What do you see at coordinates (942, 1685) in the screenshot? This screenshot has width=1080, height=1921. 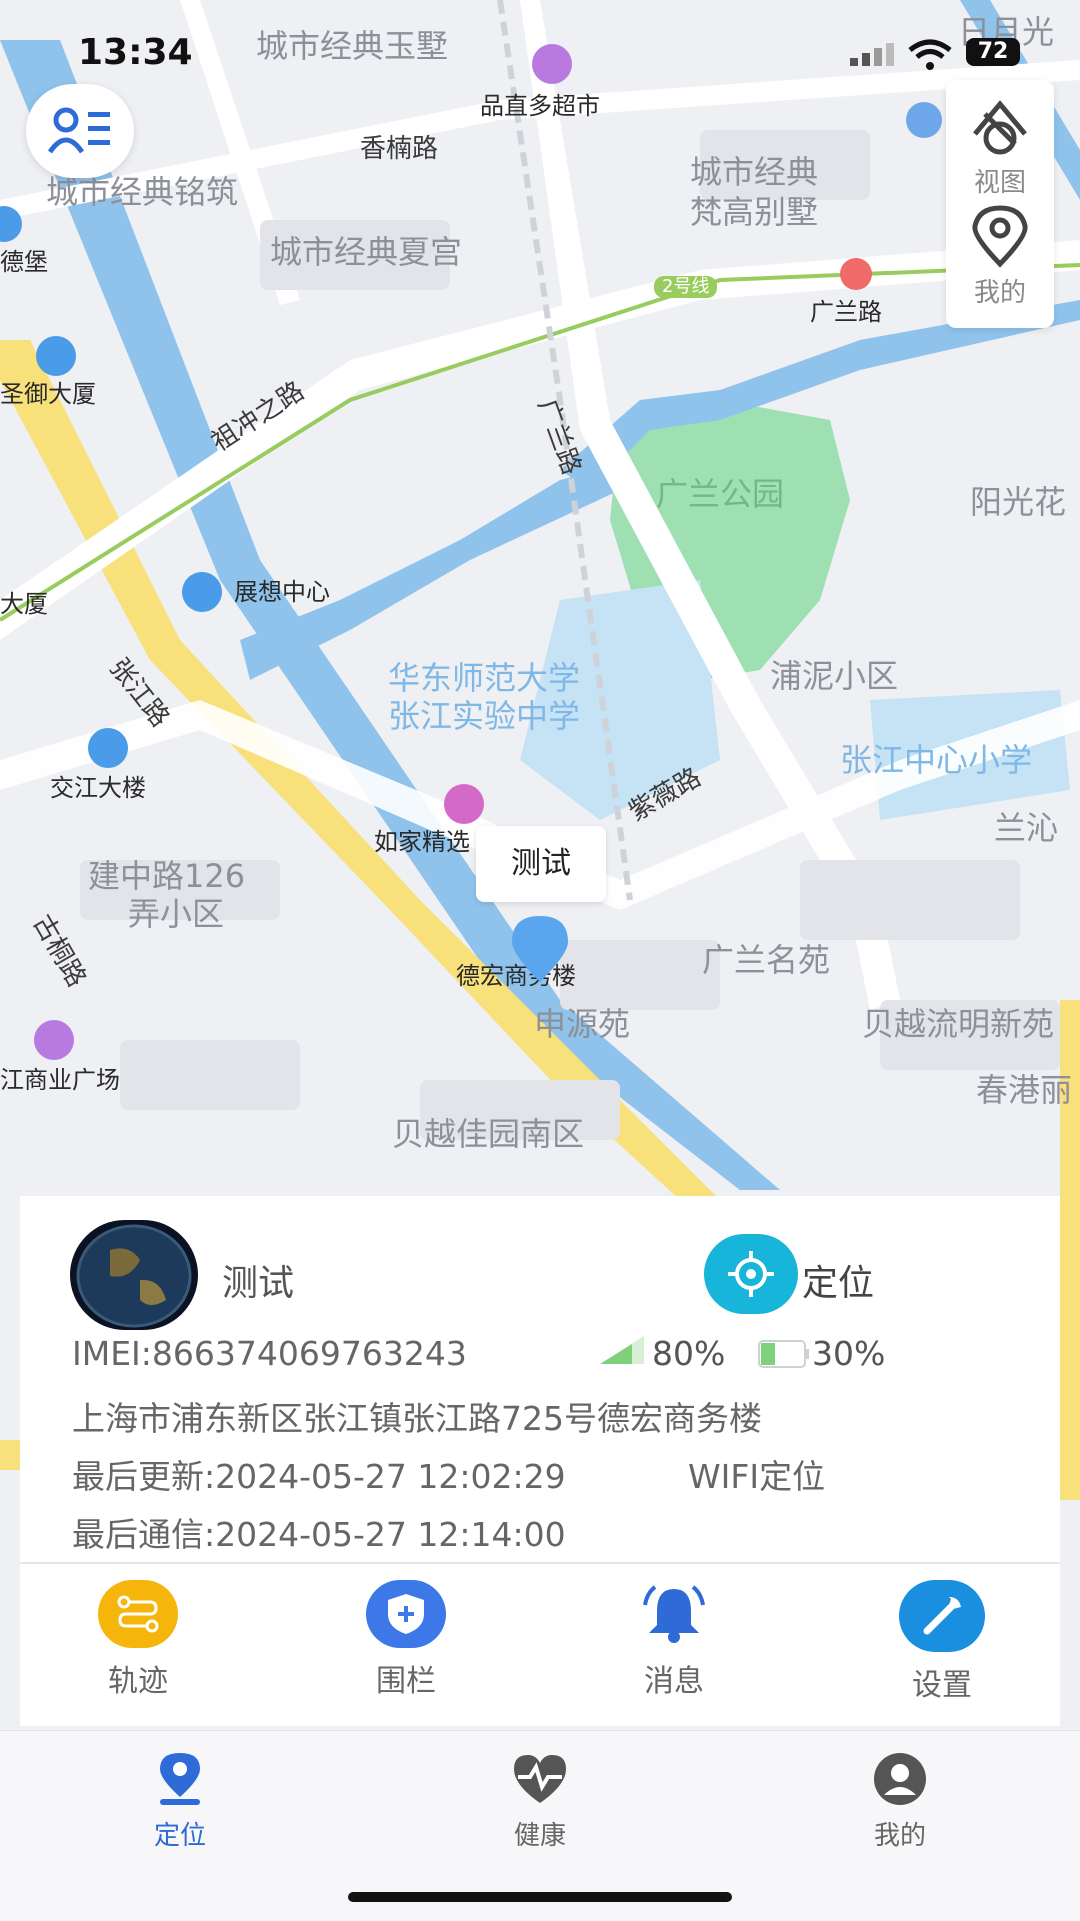 I see `settings-label: 设置` at bounding box center [942, 1685].